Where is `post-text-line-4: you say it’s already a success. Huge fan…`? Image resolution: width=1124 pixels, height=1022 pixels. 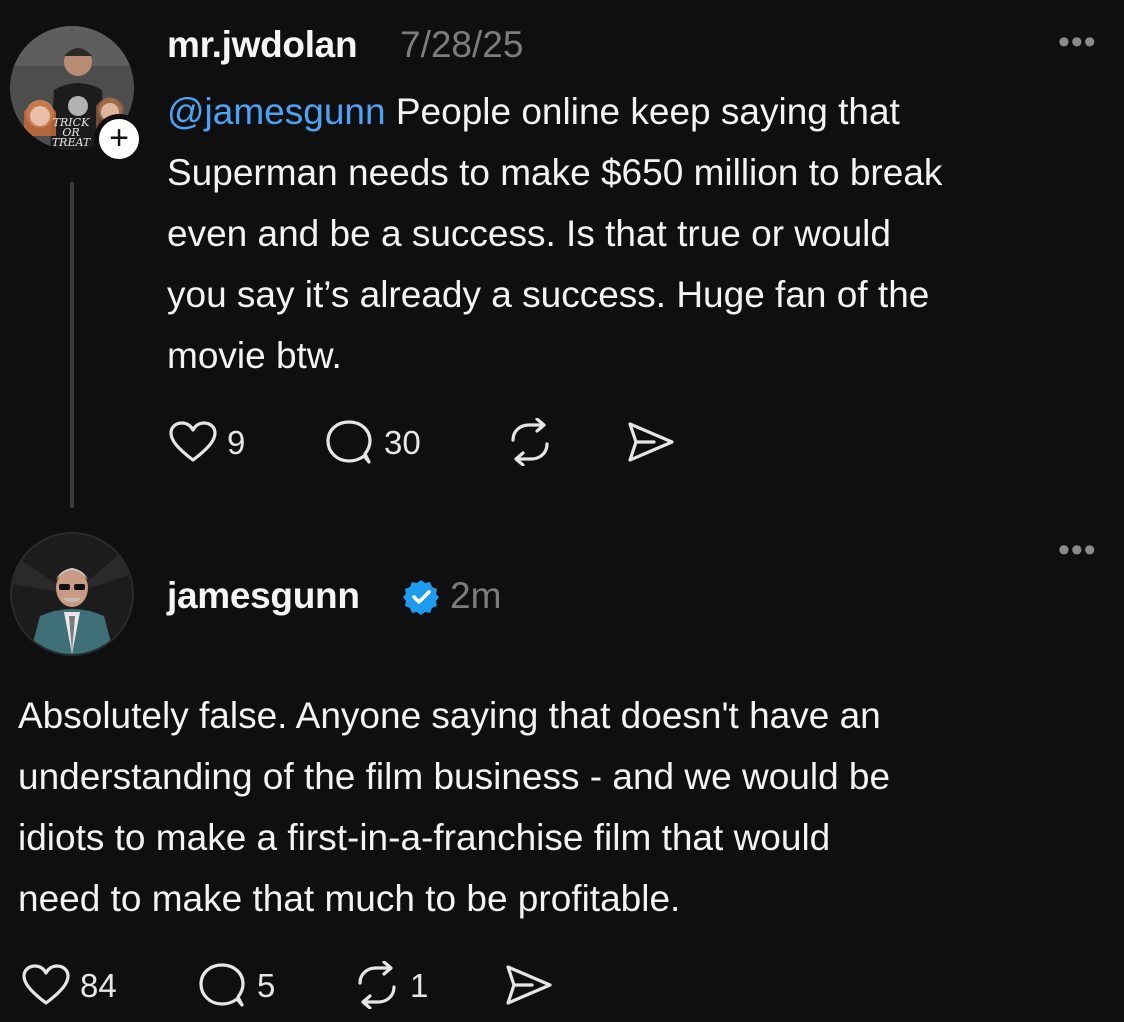
post-text-line-4: you say it’s already a success. Huge fan… is located at coordinates (548, 294).